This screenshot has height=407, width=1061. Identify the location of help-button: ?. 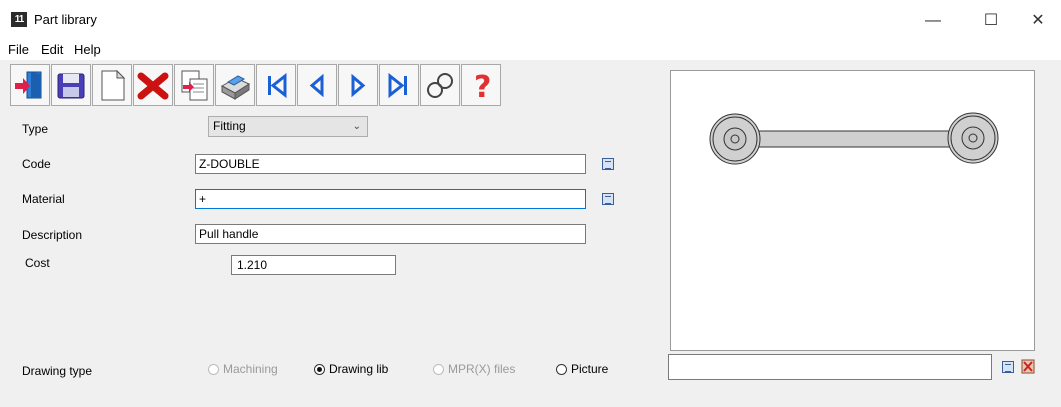
(481, 85).